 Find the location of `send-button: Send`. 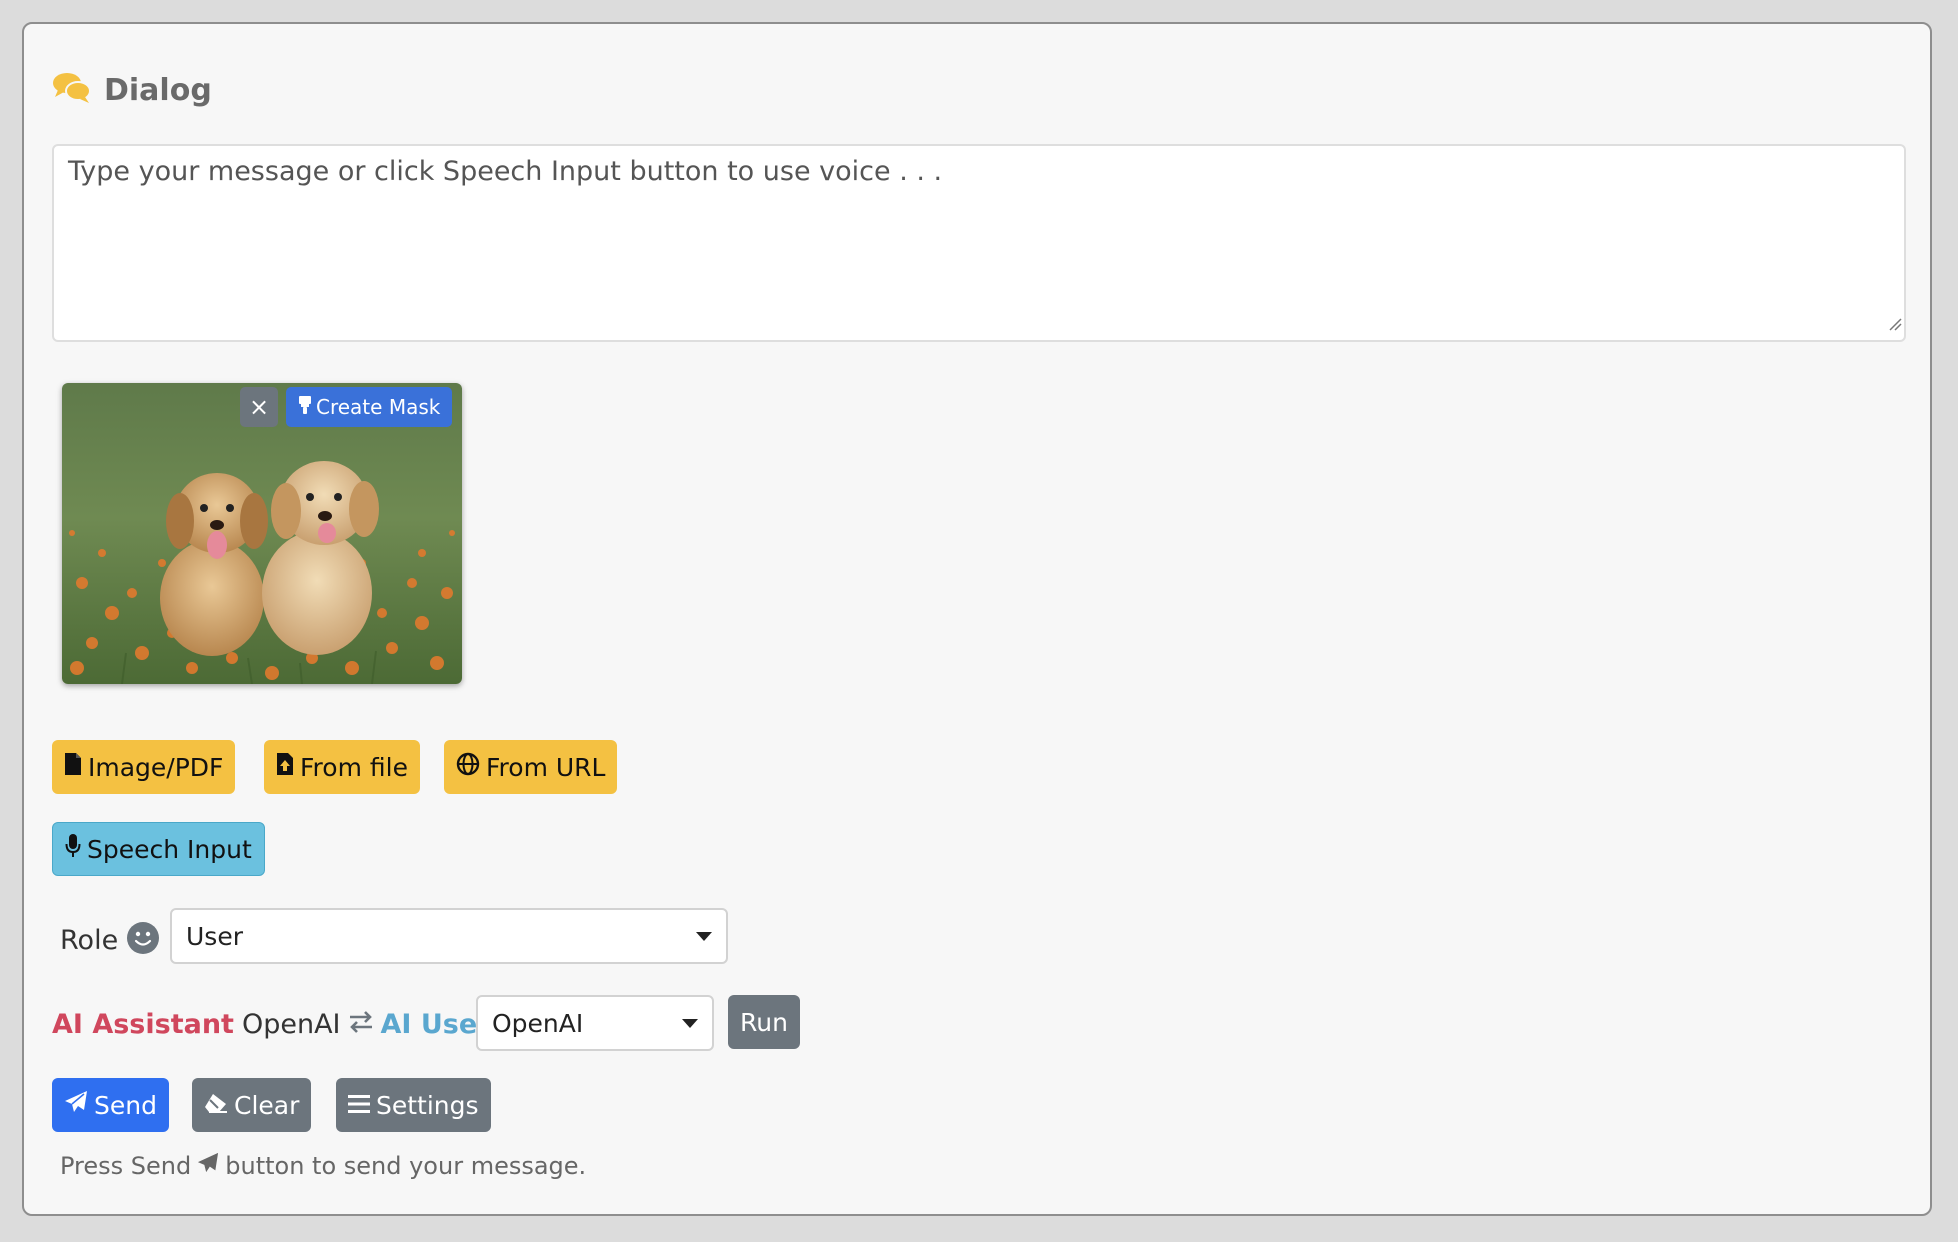

send-button: Send is located at coordinates (110, 1105).